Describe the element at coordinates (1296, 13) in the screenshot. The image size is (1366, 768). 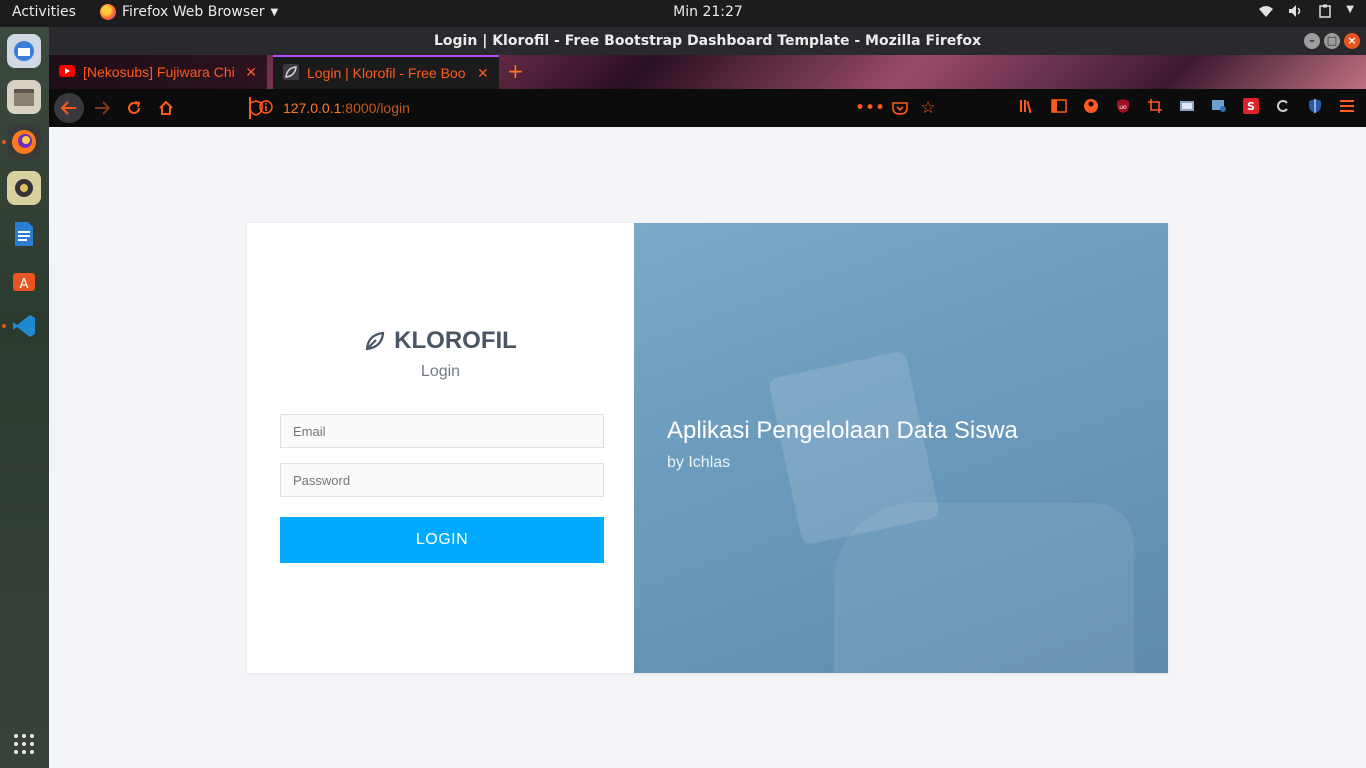
I see `volume-icon` at that location.